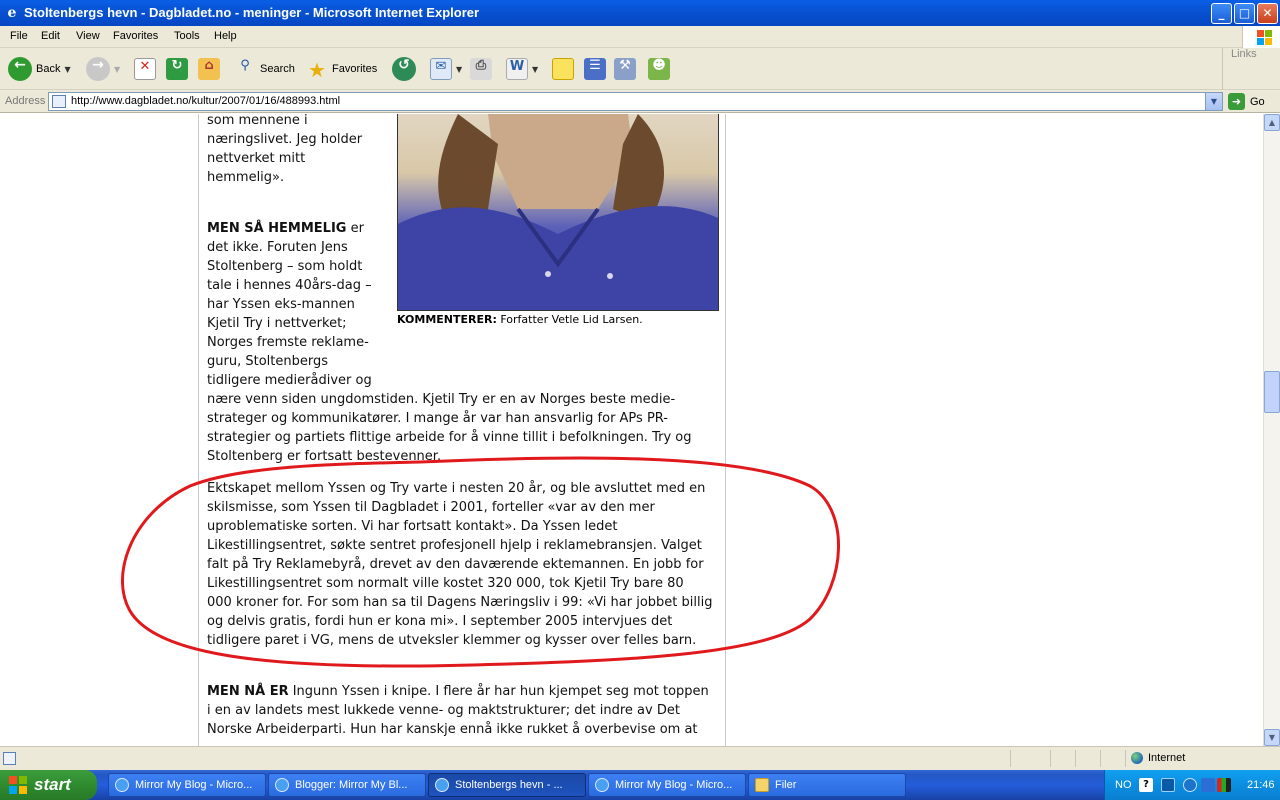 This screenshot has height=800, width=1280. I want to click on globe-icon, so click(1137, 758).